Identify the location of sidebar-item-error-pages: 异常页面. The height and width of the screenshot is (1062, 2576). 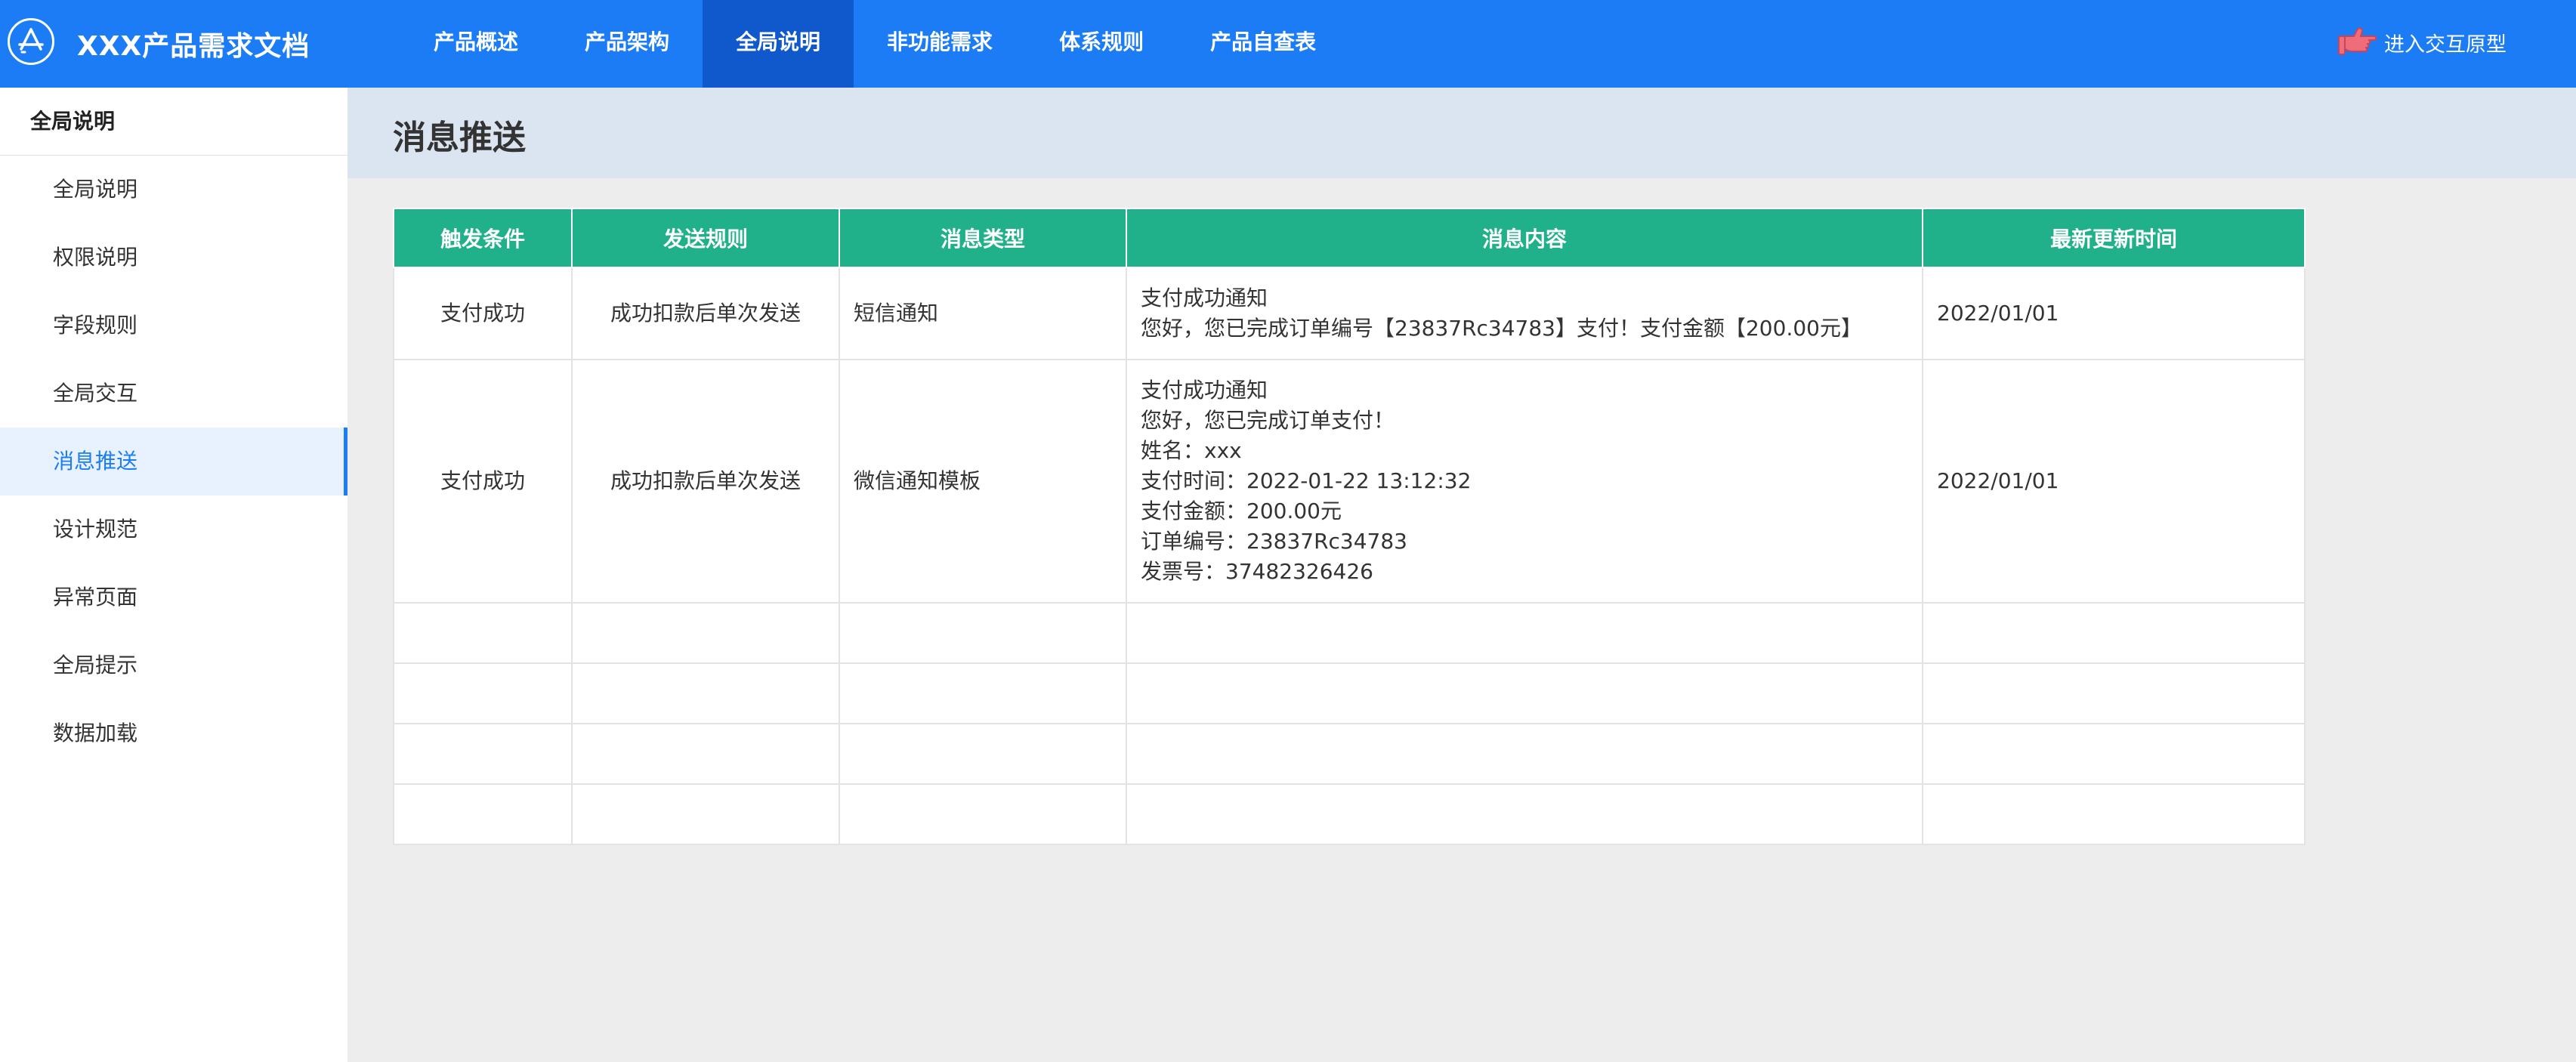
(173, 597).